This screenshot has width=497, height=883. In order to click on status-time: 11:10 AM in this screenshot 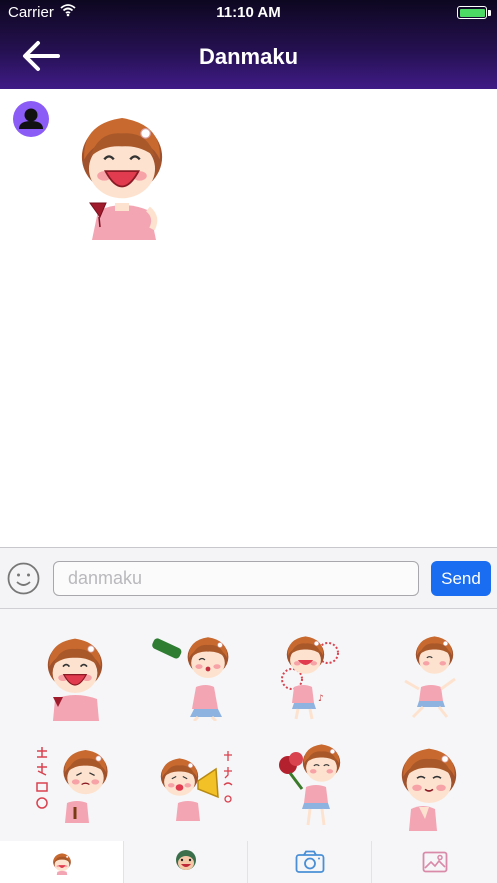, I will do `click(248, 12)`.